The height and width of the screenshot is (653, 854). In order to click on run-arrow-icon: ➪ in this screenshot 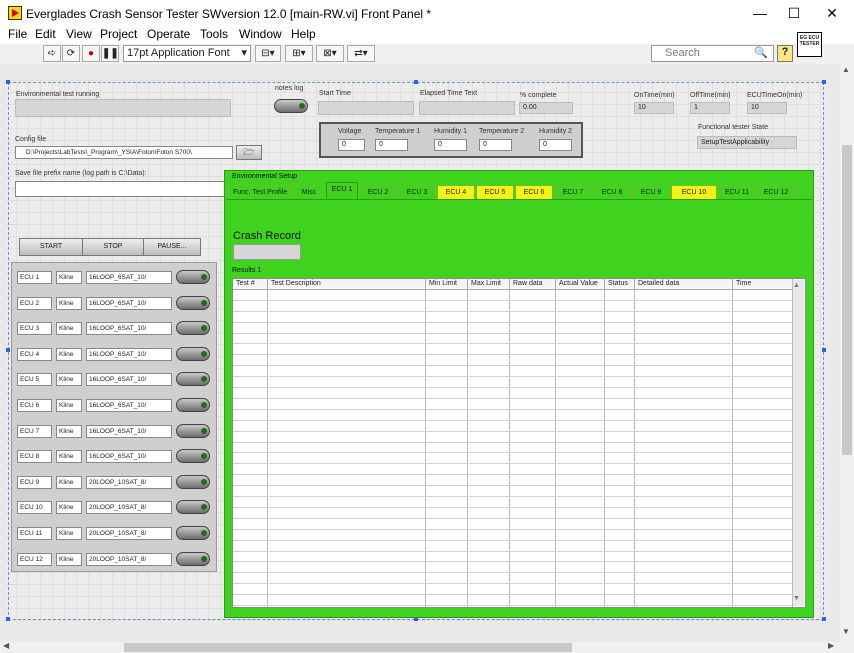, I will do `click(52, 53)`.